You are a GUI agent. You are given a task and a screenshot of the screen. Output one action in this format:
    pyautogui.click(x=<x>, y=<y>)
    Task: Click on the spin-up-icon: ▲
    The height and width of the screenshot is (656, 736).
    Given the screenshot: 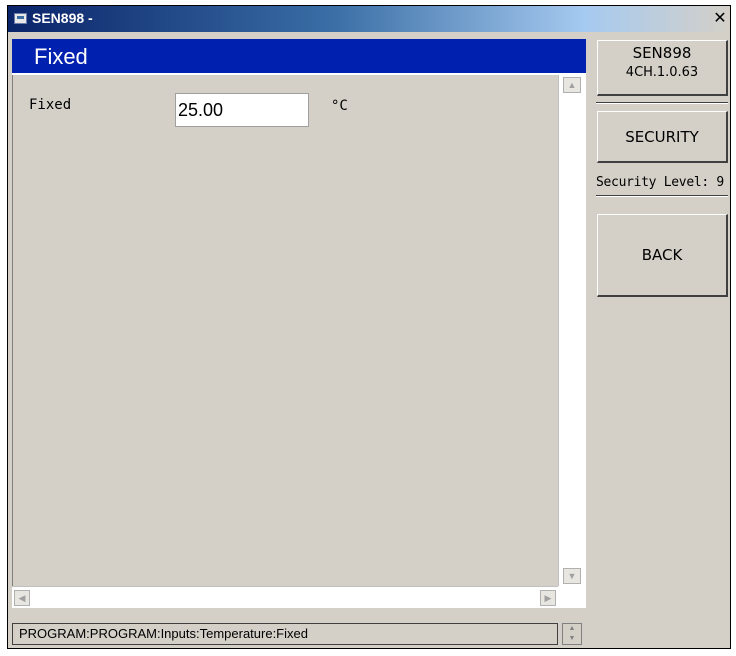 What is the action you would take?
    pyautogui.click(x=572, y=629)
    